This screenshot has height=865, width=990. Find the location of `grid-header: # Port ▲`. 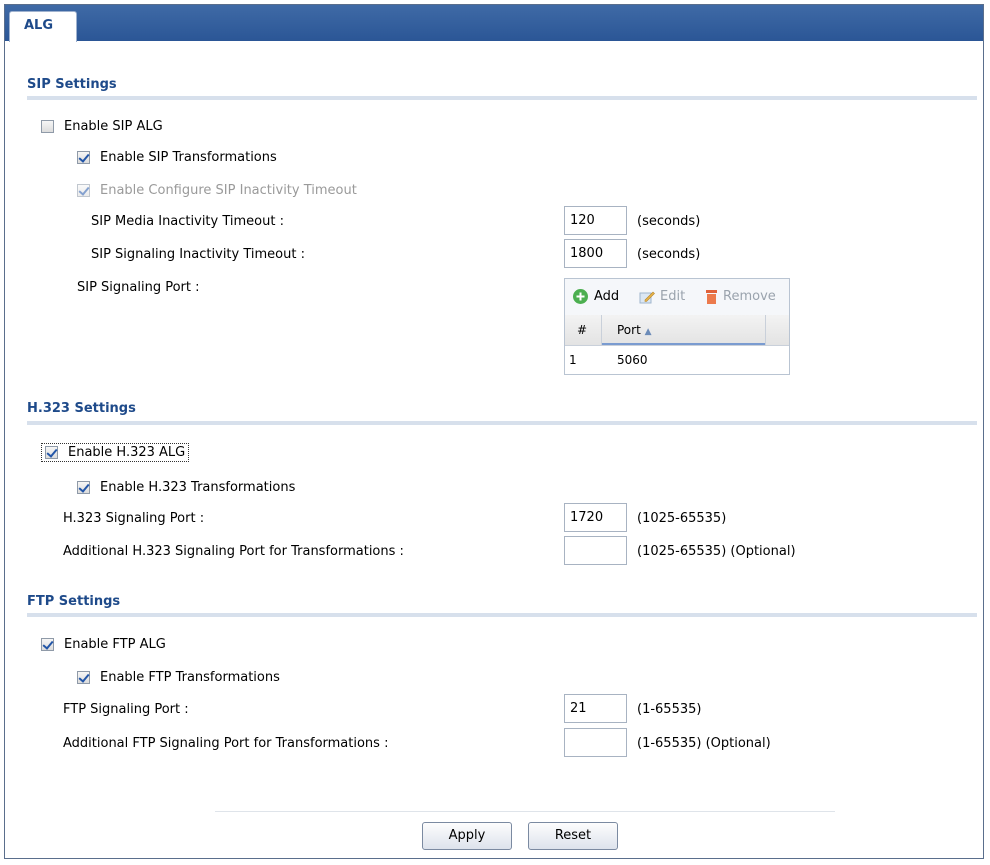

grid-header: # Port ▲ is located at coordinates (677, 330).